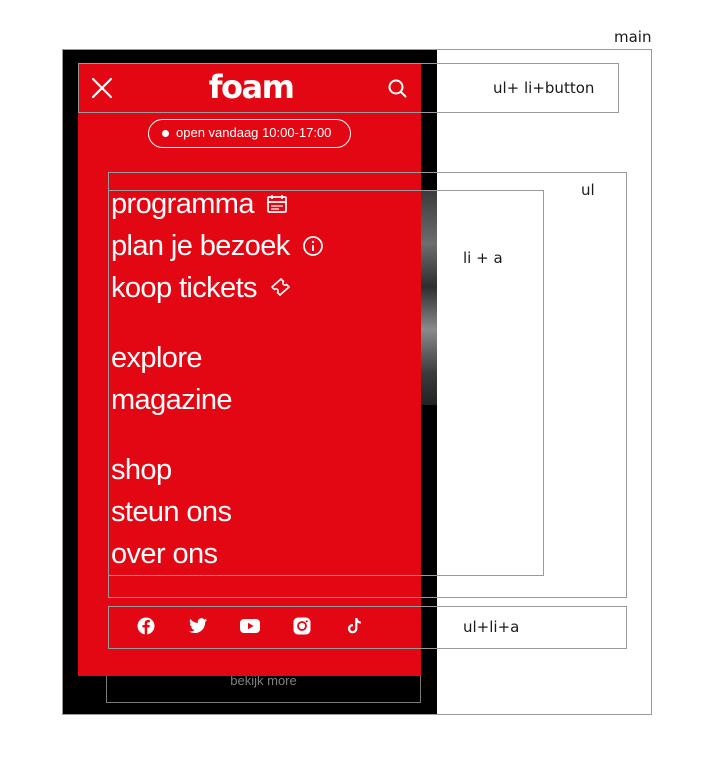 Image resolution: width=702 pixels, height=773 pixels. What do you see at coordinates (483, 258) in the screenshot?
I see `nav-item-label-annotation: li + a` at bounding box center [483, 258].